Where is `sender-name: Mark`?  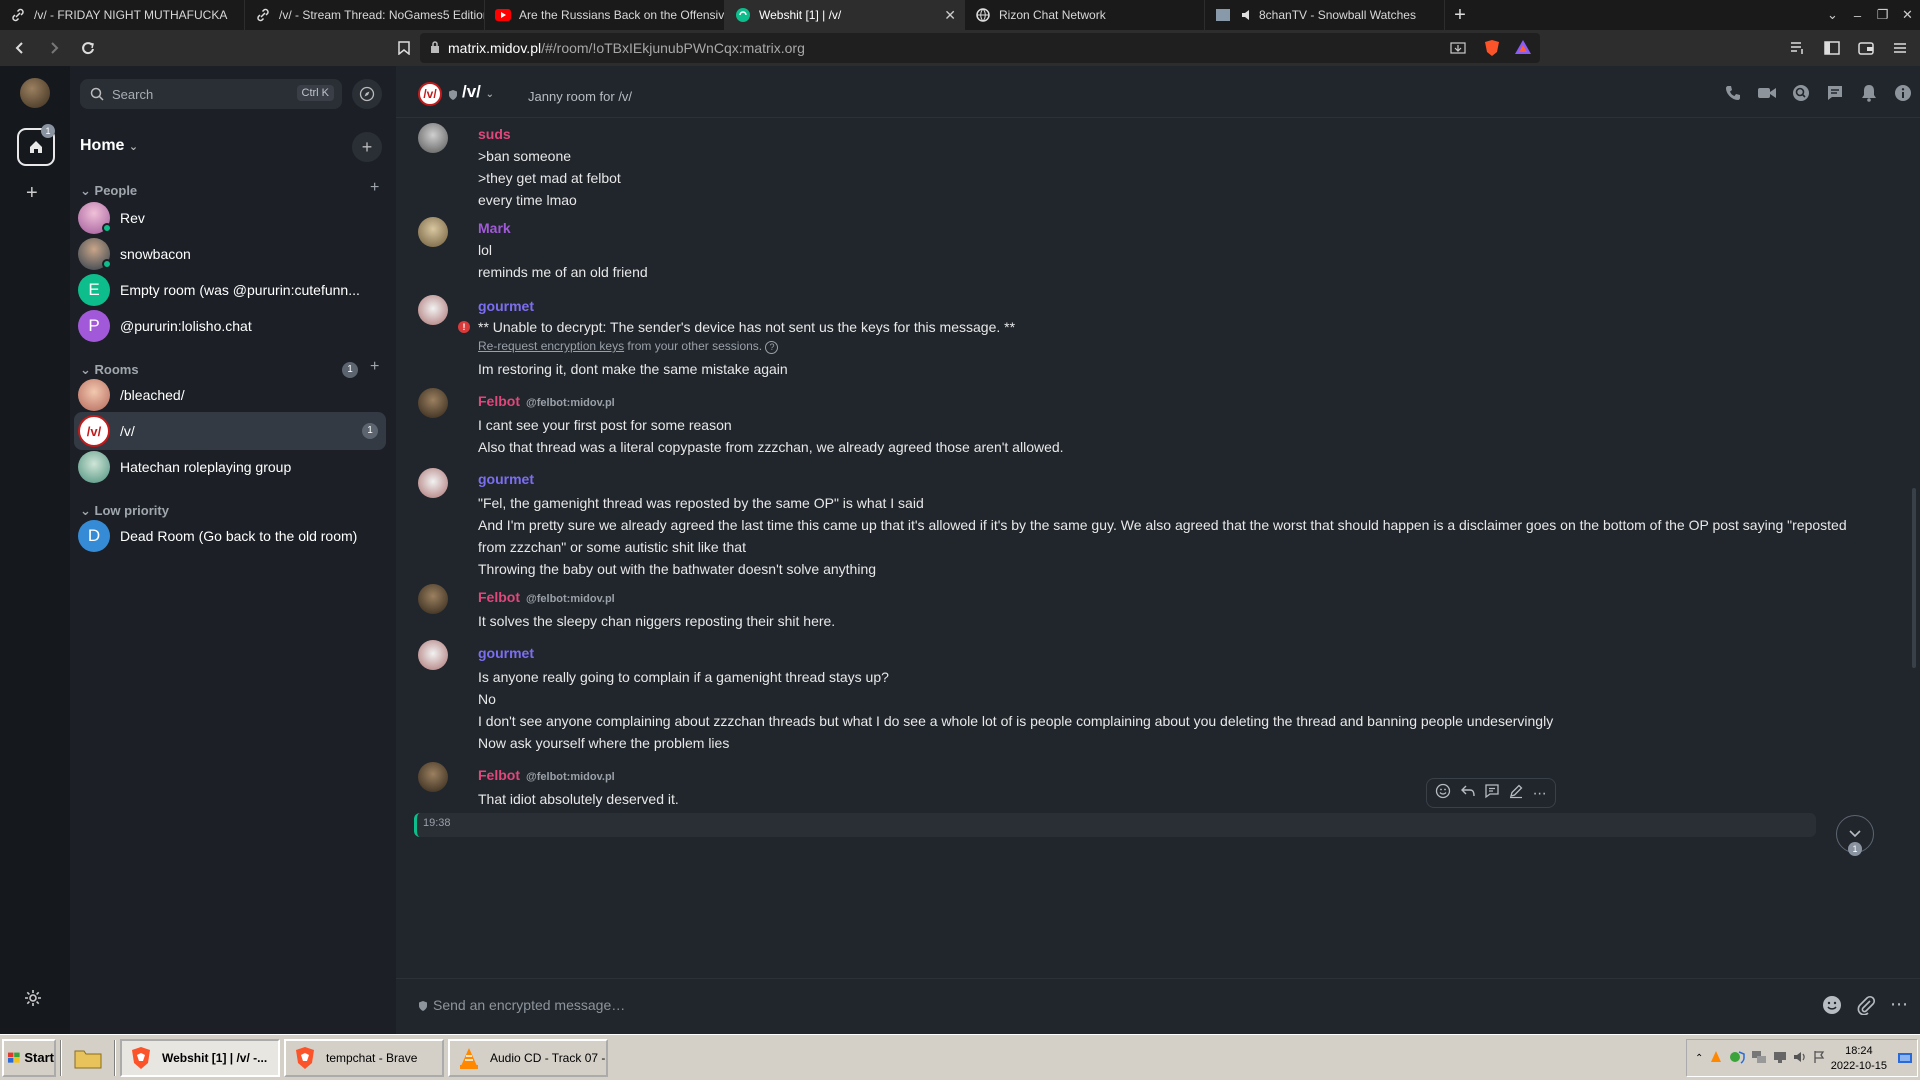 sender-name: Mark is located at coordinates (494, 228).